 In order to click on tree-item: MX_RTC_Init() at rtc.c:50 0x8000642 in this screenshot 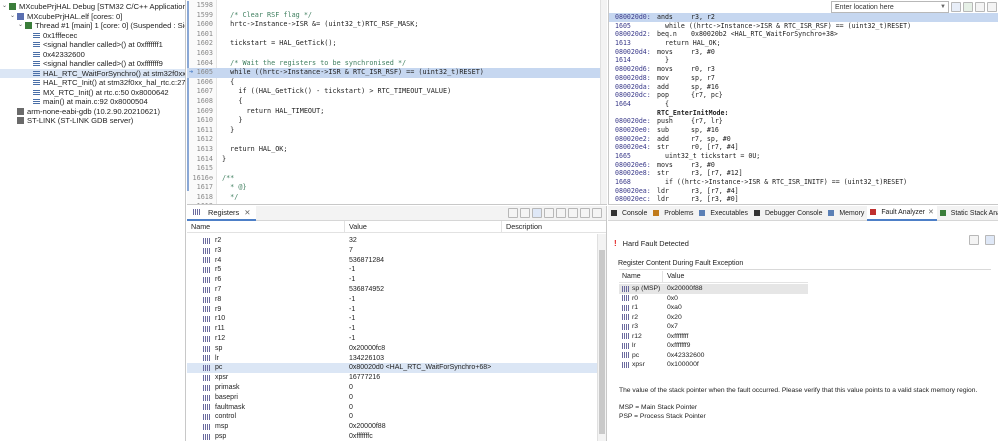, I will do `click(92, 93)`.